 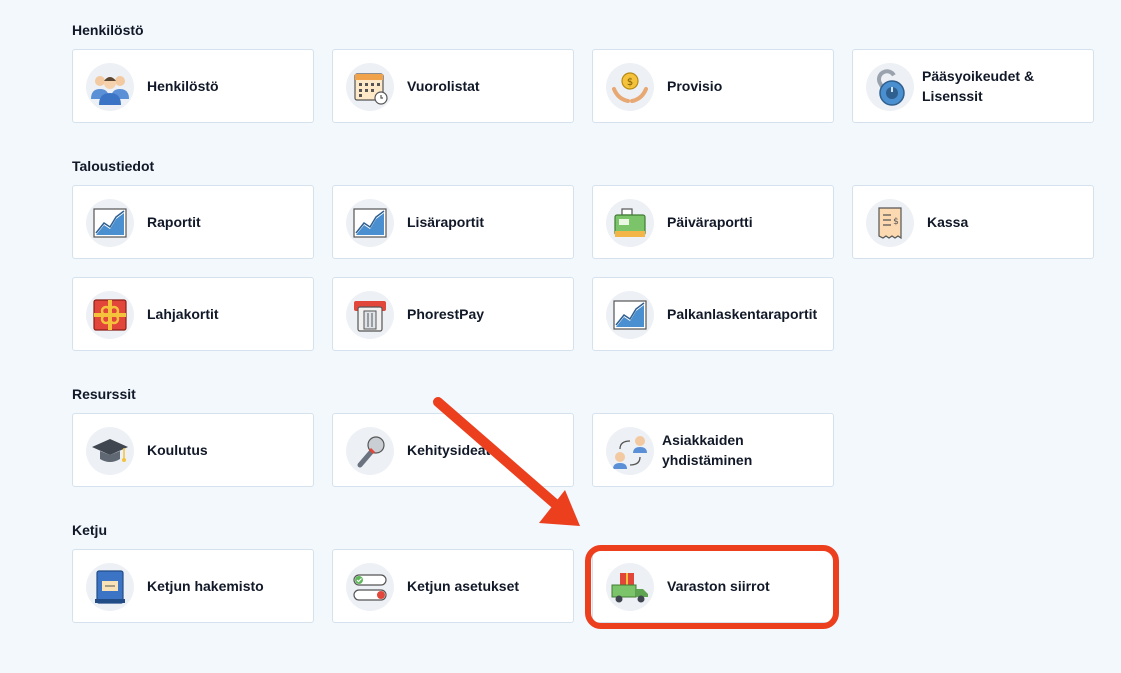 I want to click on delivery-truck-icon, so click(x=630, y=587).